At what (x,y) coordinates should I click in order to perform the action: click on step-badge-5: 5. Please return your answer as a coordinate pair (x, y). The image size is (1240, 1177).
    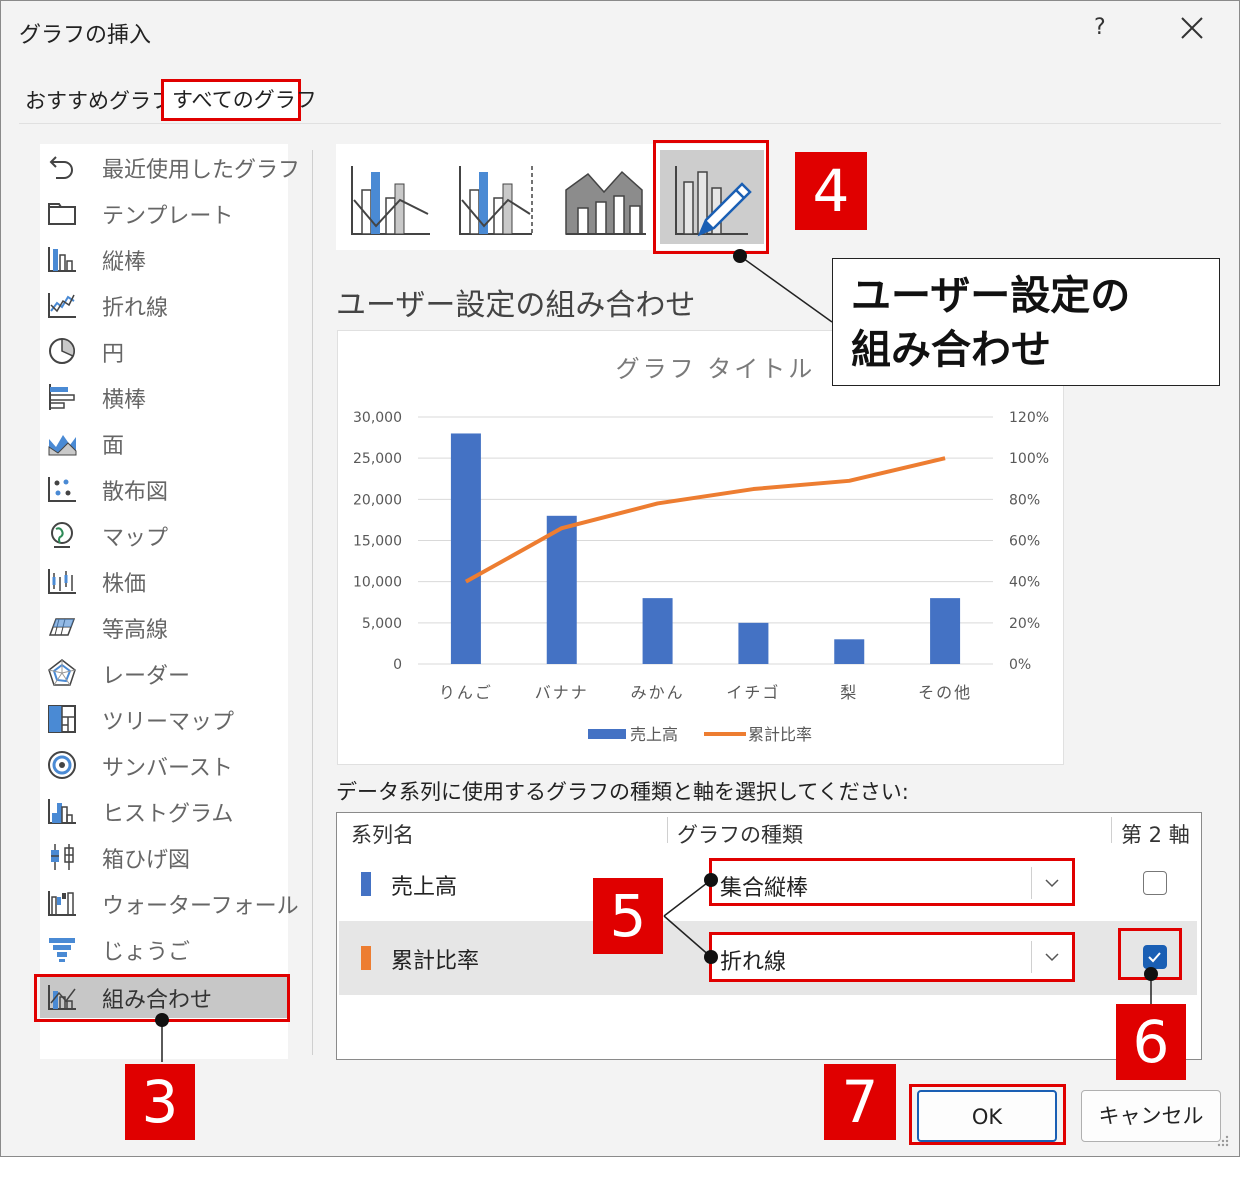
    Looking at the image, I should click on (628, 916).